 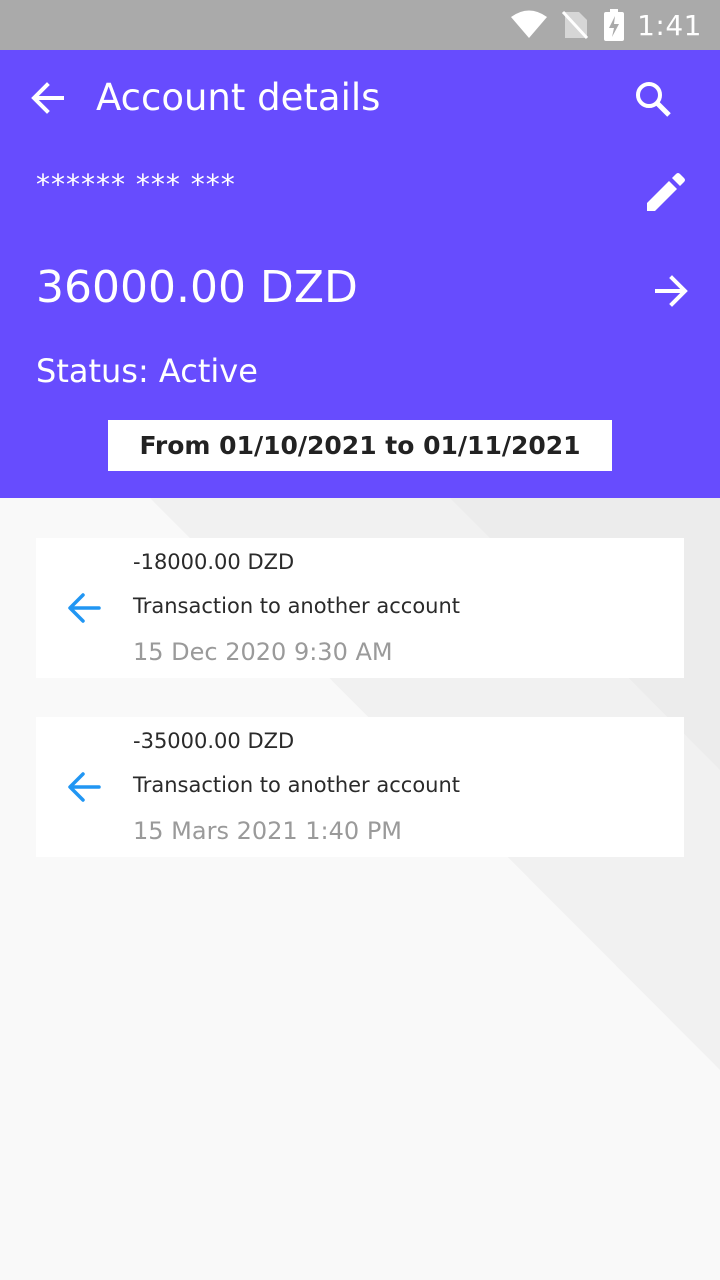 I want to click on date-range-button: From 01/10/2021 to 01/11/2021, so click(x=360, y=445).